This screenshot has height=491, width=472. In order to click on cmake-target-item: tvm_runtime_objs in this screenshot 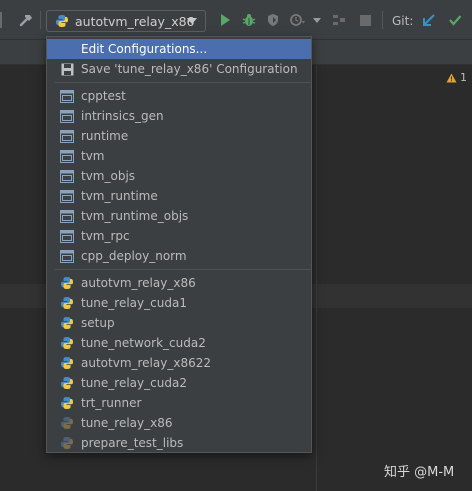, I will do `click(179, 216)`.